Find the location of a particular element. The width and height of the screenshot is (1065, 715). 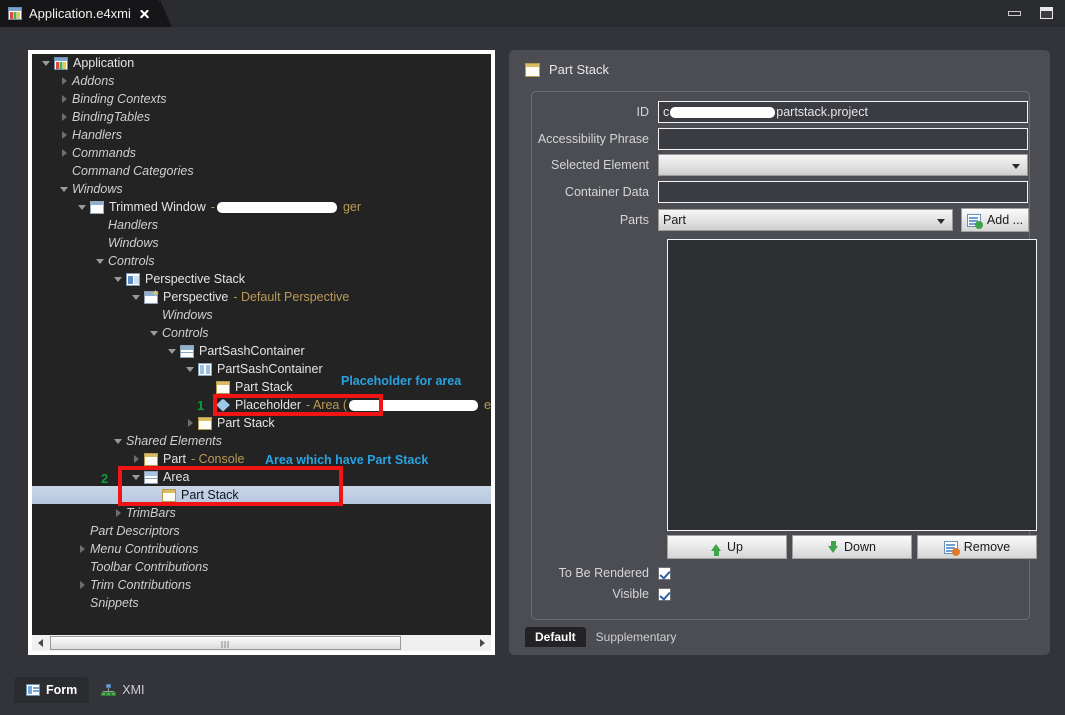

tree-row: Part Descriptors is located at coordinates (261, 531).